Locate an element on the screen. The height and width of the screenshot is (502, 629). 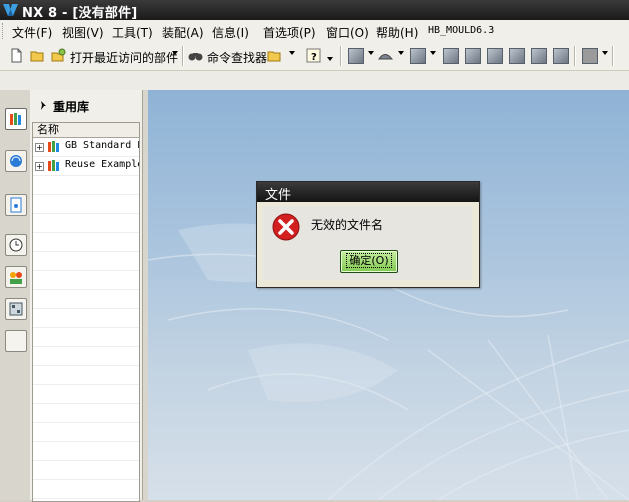
history-resource-tab is located at coordinates (16, 205).